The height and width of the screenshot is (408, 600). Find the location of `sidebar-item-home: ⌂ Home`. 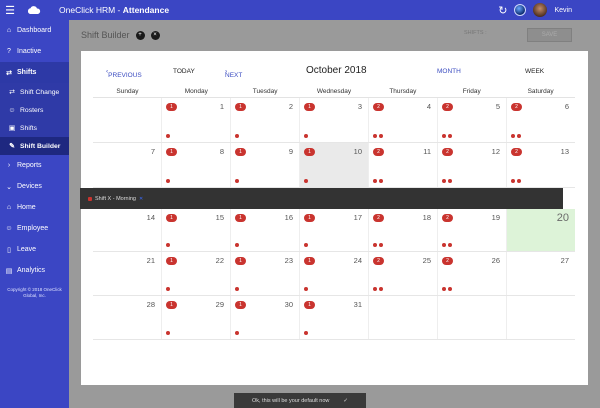

sidebar-item-home: ⌂ Home is located at coordinates (34, 207).